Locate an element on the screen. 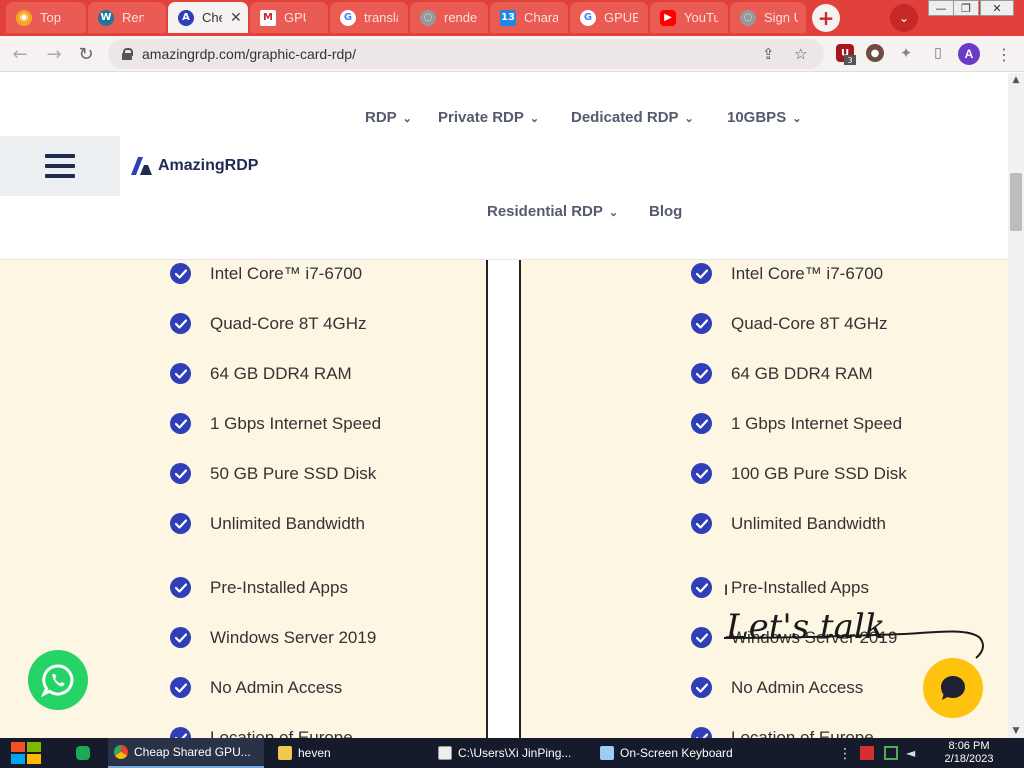 This screenshot has height=768, width=1024. minimize-button: — is located at coordinates (941, 8).